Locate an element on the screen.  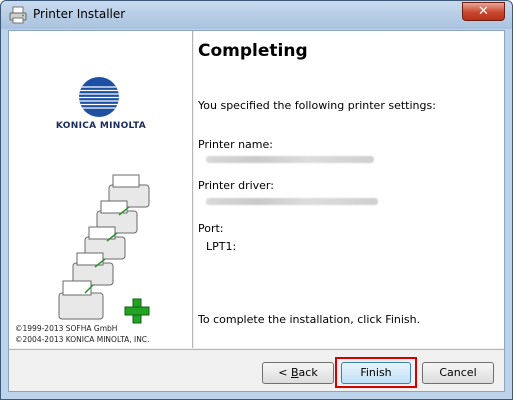
close-button: ✕ is located at coordinates (483, 11).